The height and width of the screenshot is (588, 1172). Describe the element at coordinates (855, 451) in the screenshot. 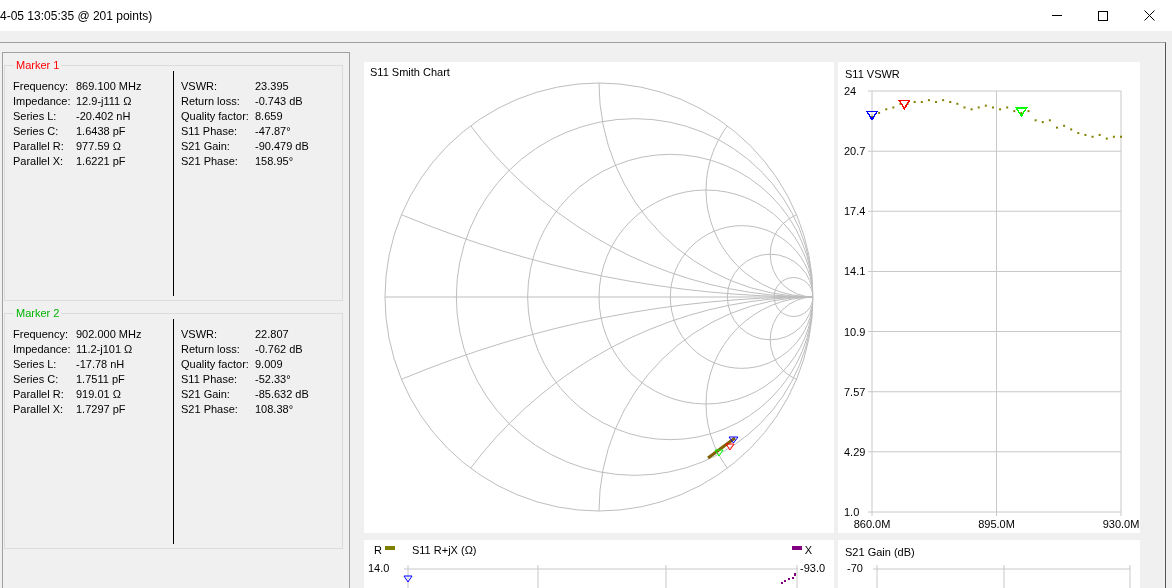

I see `axis-tick-label: 4.29` at that location.